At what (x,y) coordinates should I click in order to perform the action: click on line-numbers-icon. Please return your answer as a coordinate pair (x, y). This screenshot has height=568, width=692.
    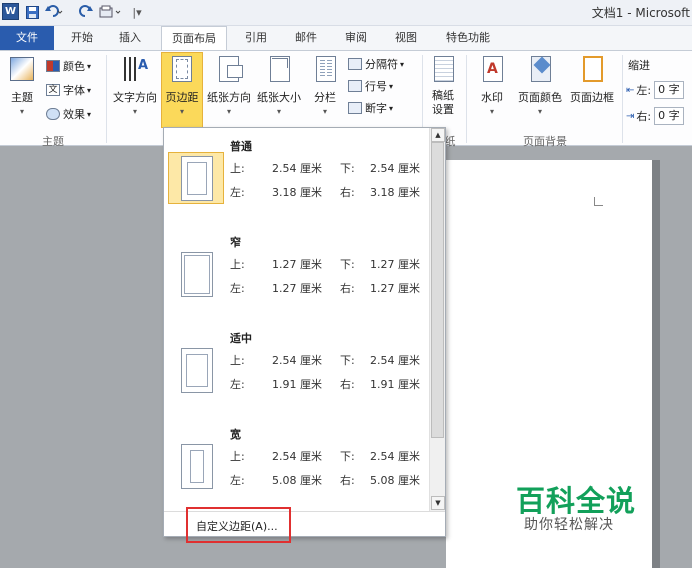
    Looking at the image, I should click on (355, 86).